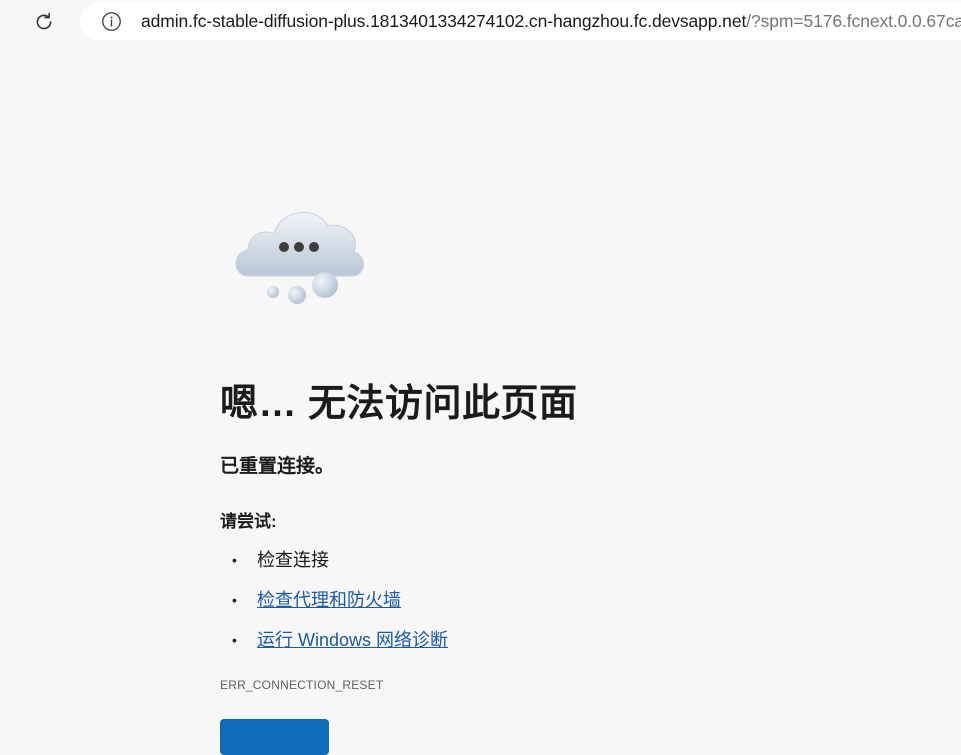 This screenshot has width=961, height=755. Describe the element at coordinates (299, 257) in the screenshot. I see `cloud-illustration` at that location.